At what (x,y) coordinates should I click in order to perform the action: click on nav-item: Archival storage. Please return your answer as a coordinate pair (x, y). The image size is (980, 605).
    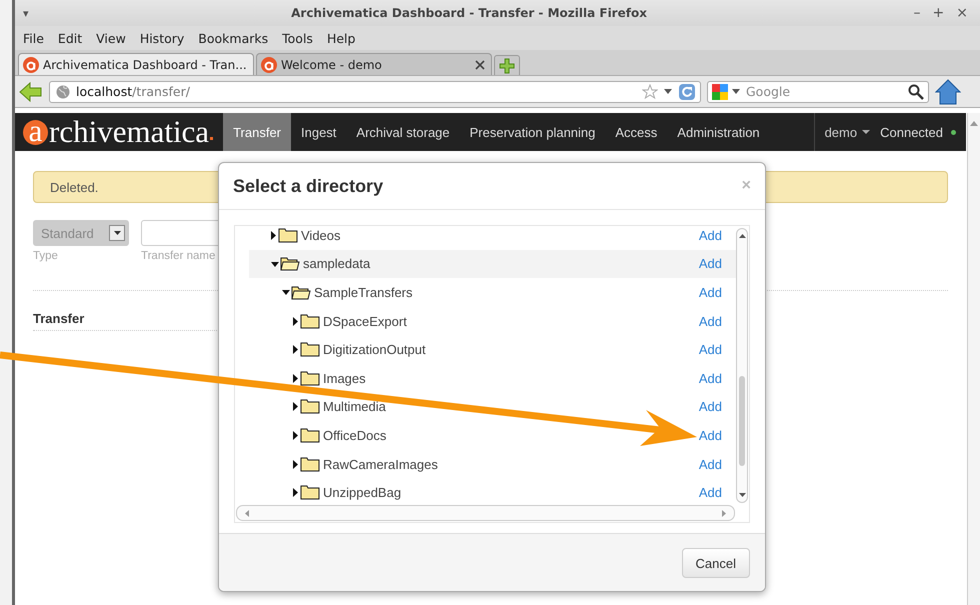
    Looking at the image, I should click on (403, 132).